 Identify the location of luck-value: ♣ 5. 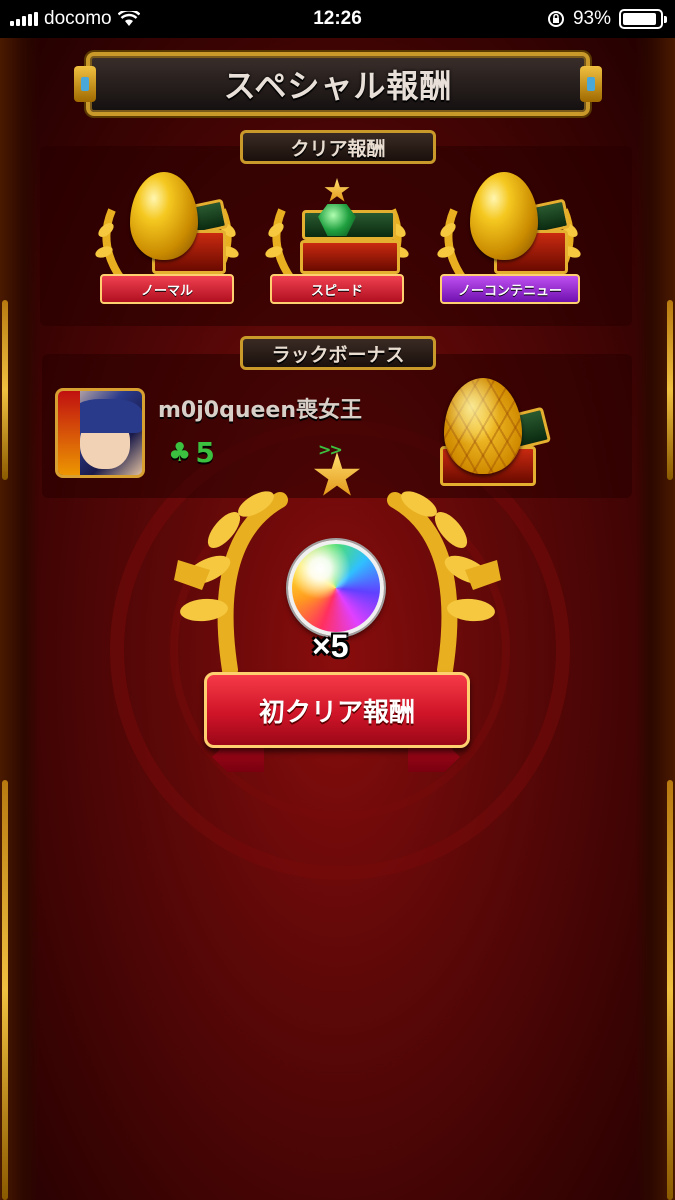
(191, 452).